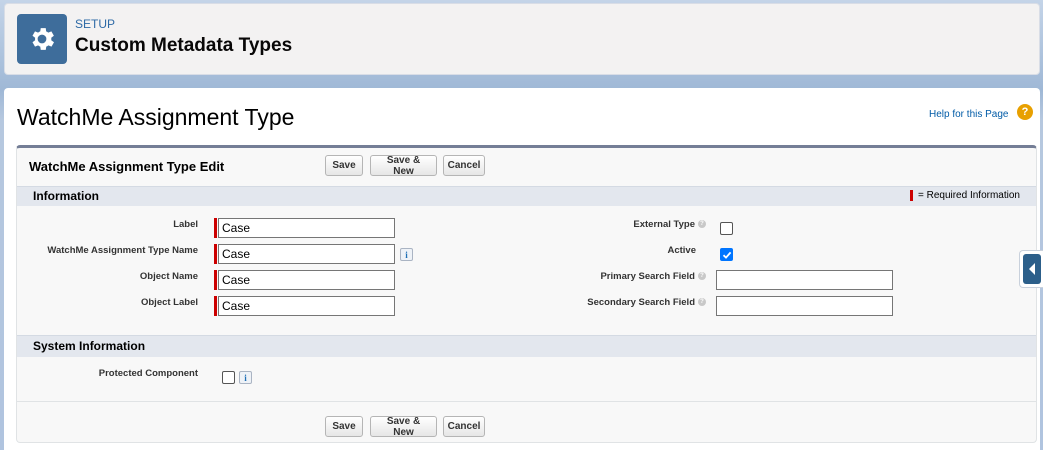 The width and height of the screenshot is (1043, 450). I want to click on cancel-button-top: Cancel, so click(464, 165).